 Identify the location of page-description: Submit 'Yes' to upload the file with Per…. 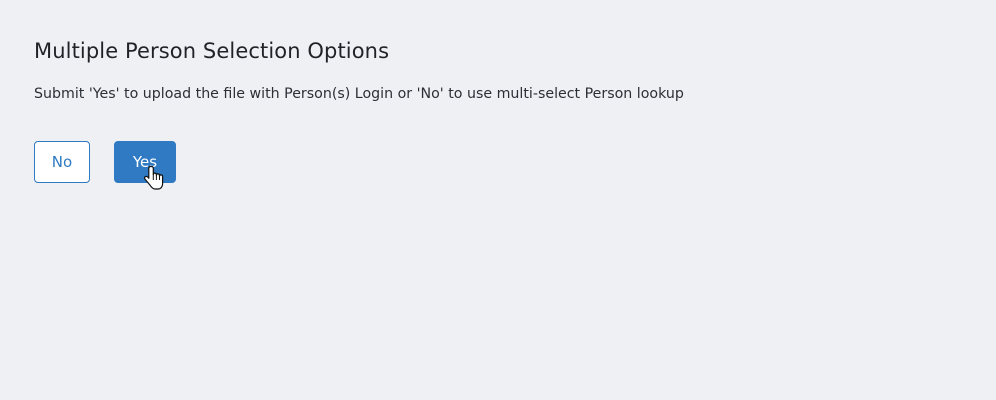
(359, 94).